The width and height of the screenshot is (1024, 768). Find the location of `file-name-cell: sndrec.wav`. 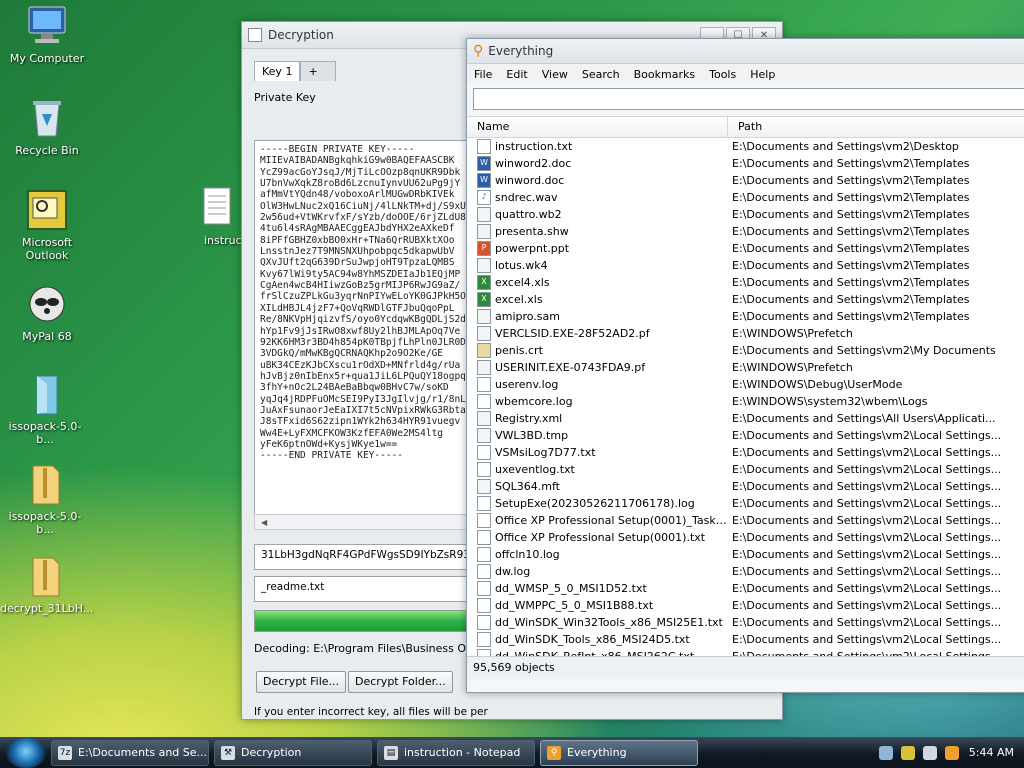

file-name-cell: sndrec.wav is located at coordinates (526, 197).